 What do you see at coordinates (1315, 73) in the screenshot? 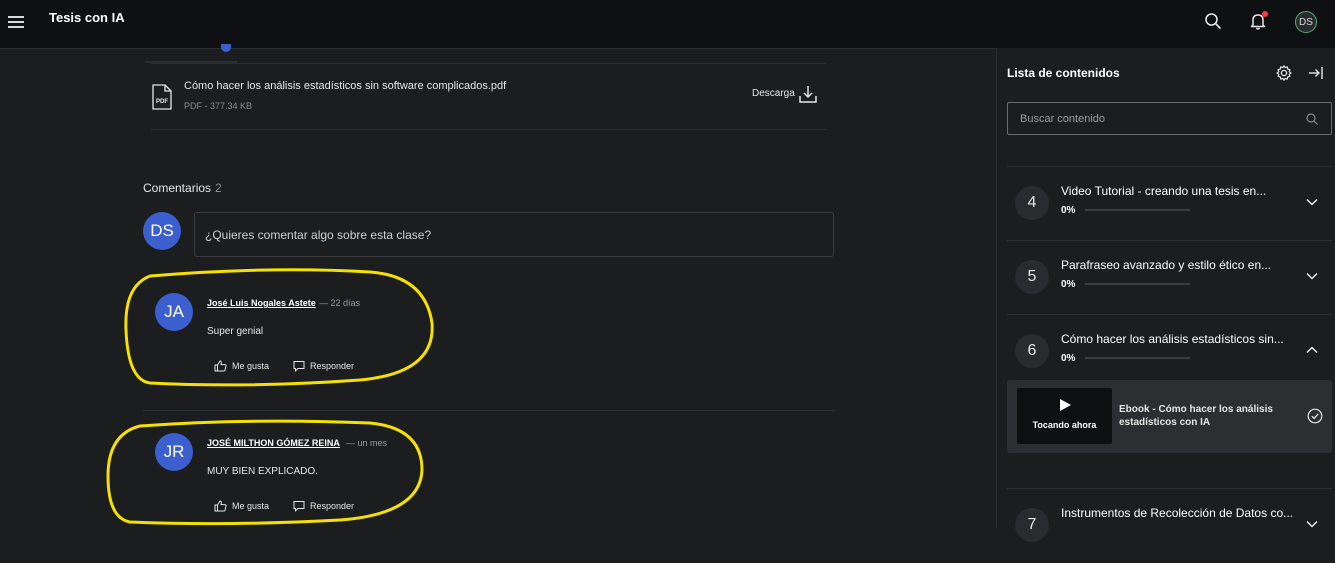
I see `collapse-sidebar-icon` at bounding box center [1315, 73].